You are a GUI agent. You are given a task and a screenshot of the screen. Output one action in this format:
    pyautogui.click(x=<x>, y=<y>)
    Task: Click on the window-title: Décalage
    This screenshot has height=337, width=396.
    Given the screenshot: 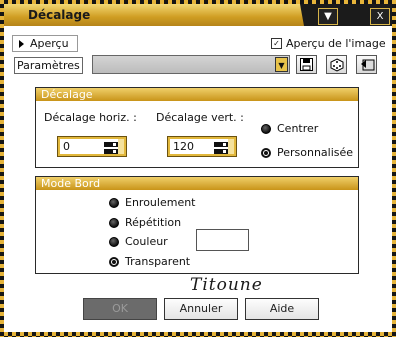 What is the action you would take?
    pyautogui.click(x=59, y=15)
    